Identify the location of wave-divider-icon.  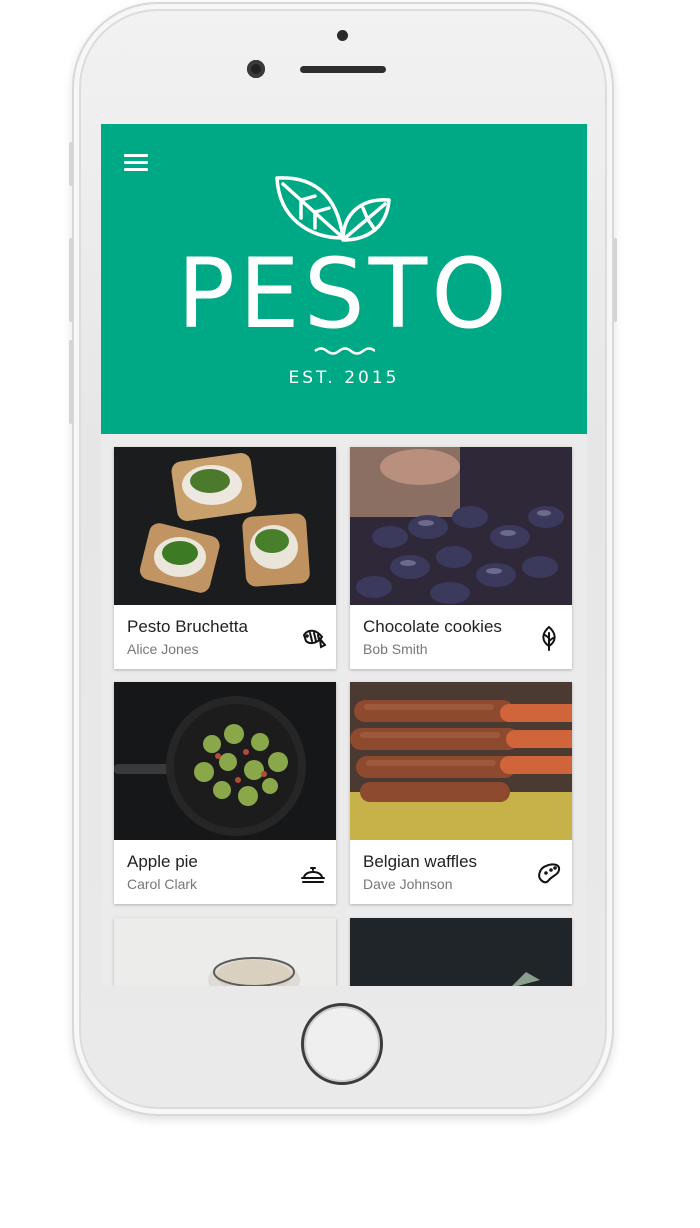
(344, 351).